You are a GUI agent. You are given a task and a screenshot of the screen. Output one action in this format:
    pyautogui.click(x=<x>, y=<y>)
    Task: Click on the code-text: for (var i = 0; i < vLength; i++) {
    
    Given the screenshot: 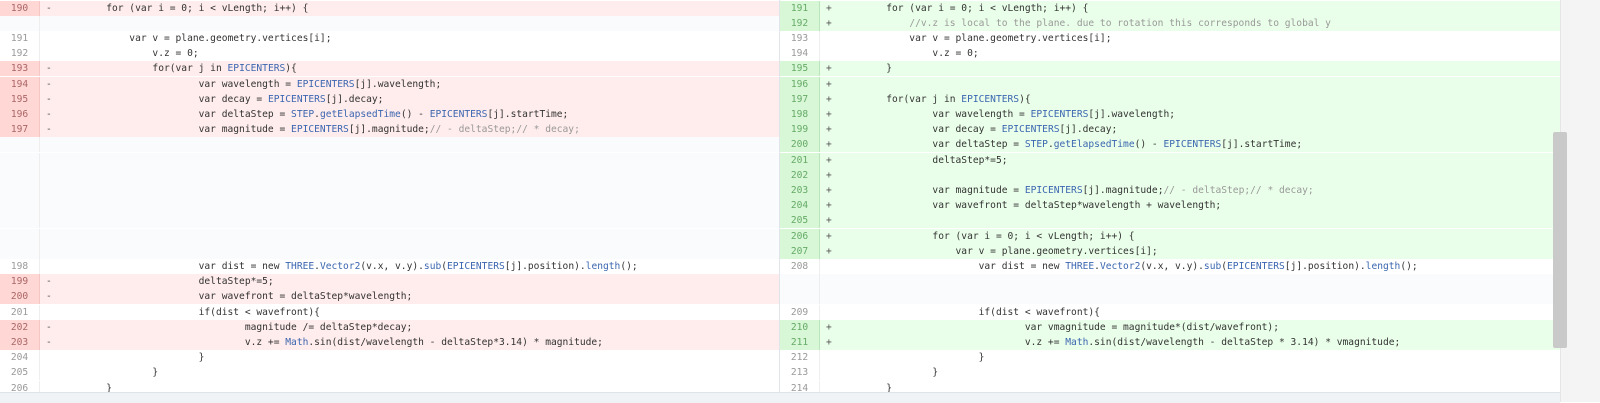 What is the action you would take?
    pyautogui.click(x=184, y=8)
    